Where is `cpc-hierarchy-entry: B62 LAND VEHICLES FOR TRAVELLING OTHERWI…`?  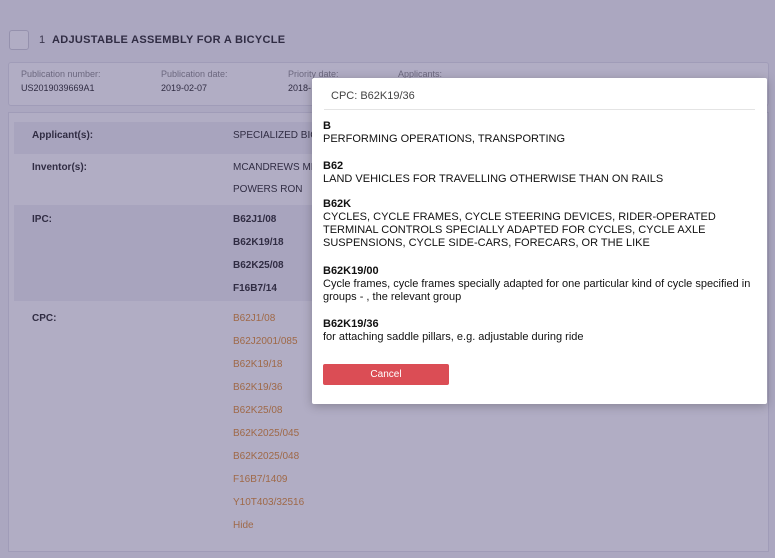
cpc-hierarchy-entry: B62 LAND VEHICLES FOR TRAVELLING OTHERWI… is located at coordinates (540, 173).